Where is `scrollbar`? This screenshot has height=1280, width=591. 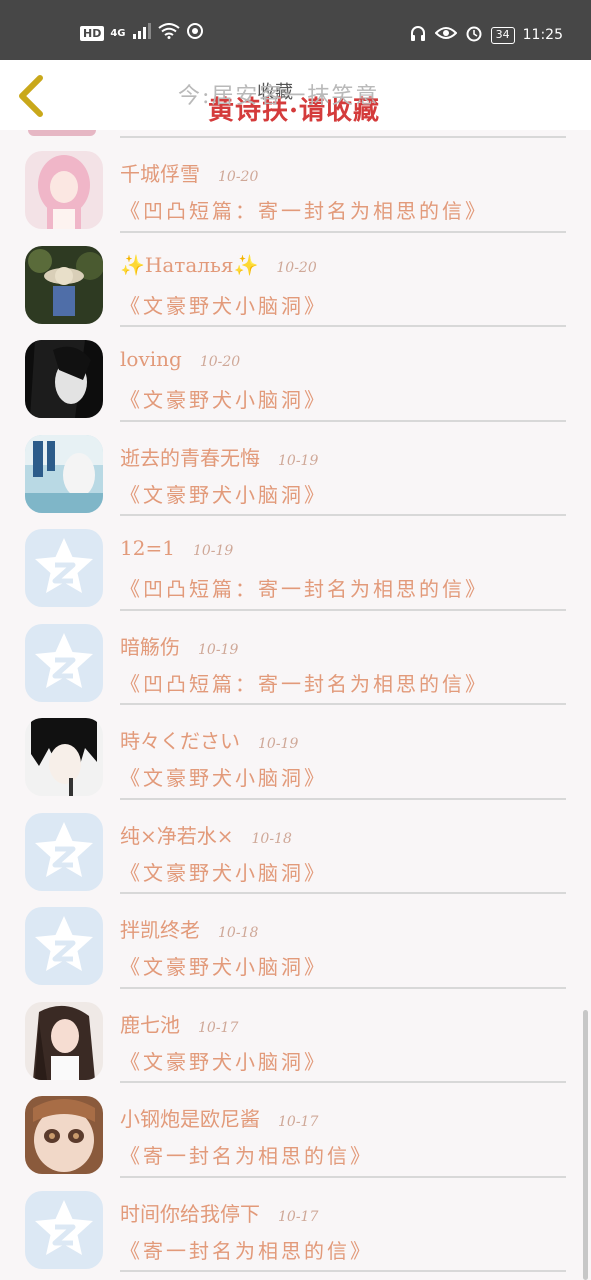
scrollbar is located at coordinates (585, 1145).